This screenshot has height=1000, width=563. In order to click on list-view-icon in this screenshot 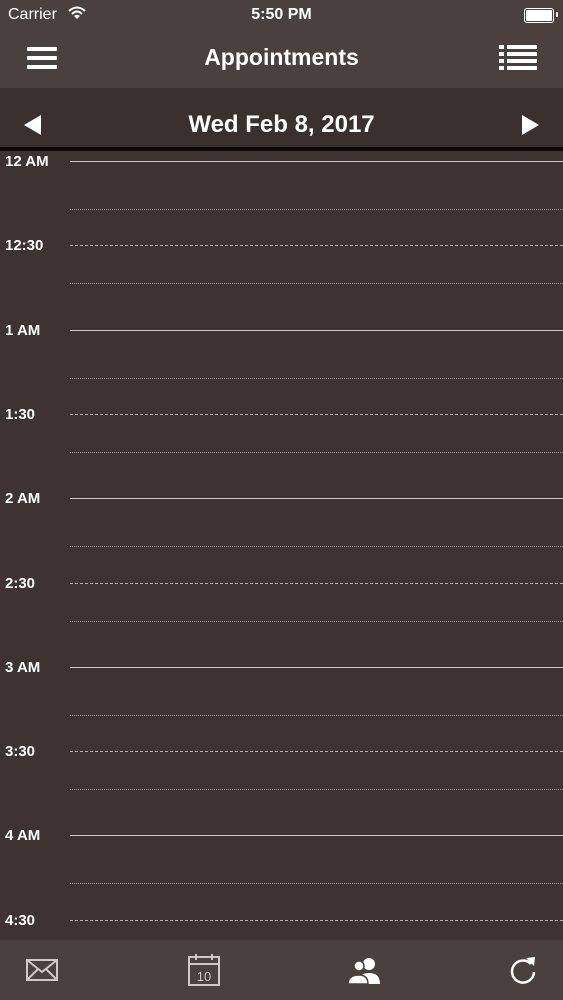, I will do `click(518, 57)`.